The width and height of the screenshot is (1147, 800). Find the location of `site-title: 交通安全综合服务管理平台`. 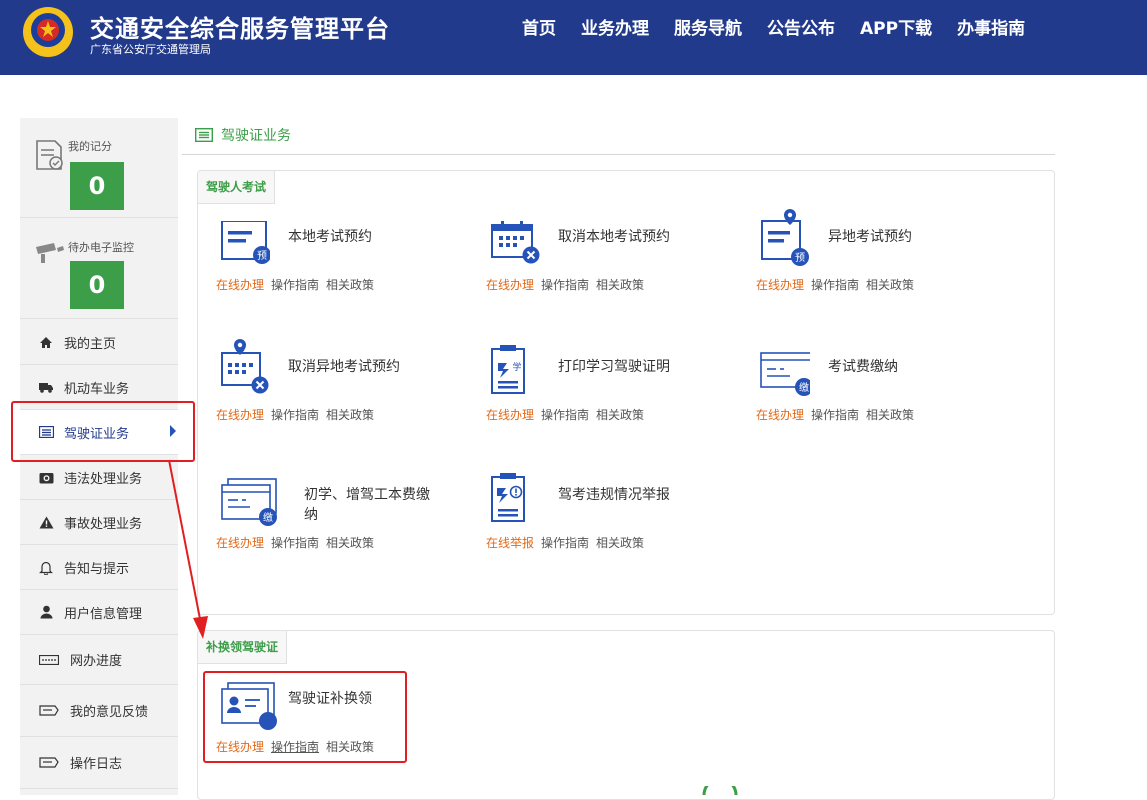

site-title: 交通安全综合服务管理平台 is located at coordinates (240, 29).